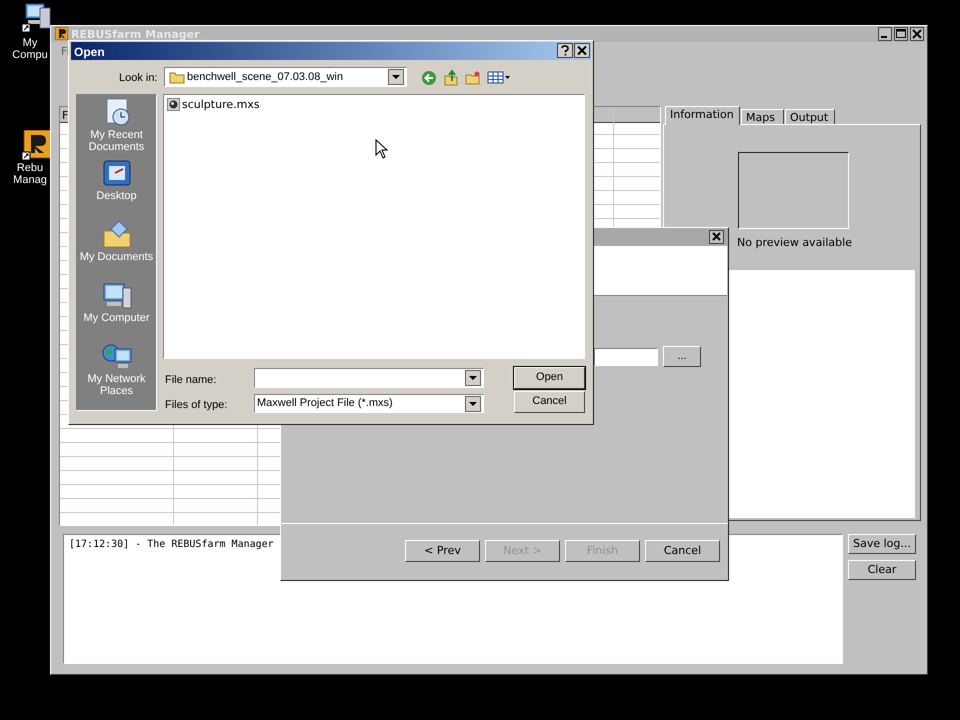  Describe the element at coordinates (116, 326) in the screenshot. I see `place-label: My Computer` at that location.